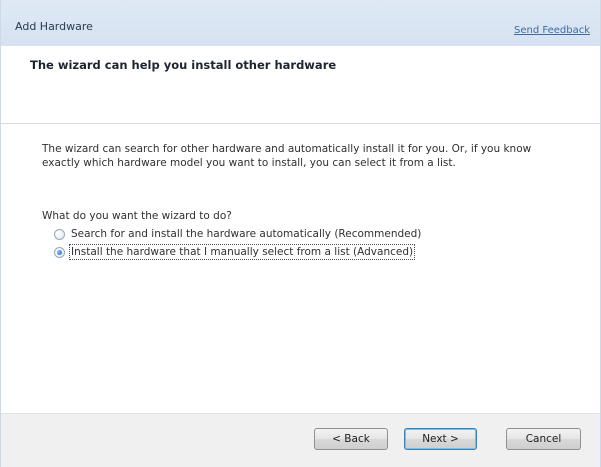  Describe the element at coordinates (54, 26) in the screenshot. I see `window-title: Add Hardware` at that location.